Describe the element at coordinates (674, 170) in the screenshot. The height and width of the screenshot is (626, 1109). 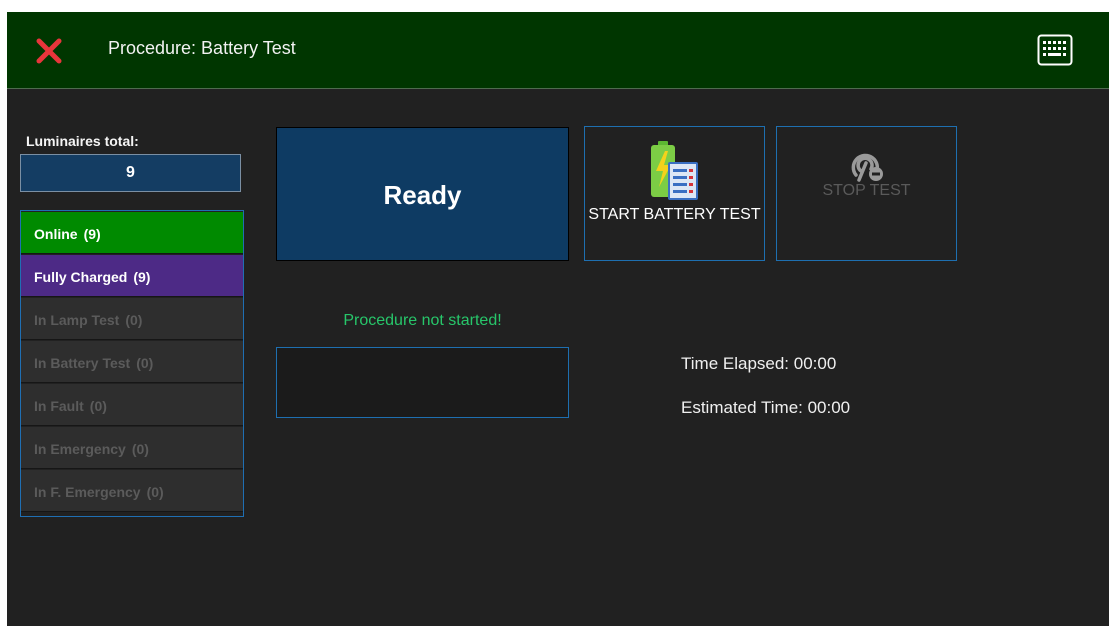
I see `battery-test-icon` at that location.